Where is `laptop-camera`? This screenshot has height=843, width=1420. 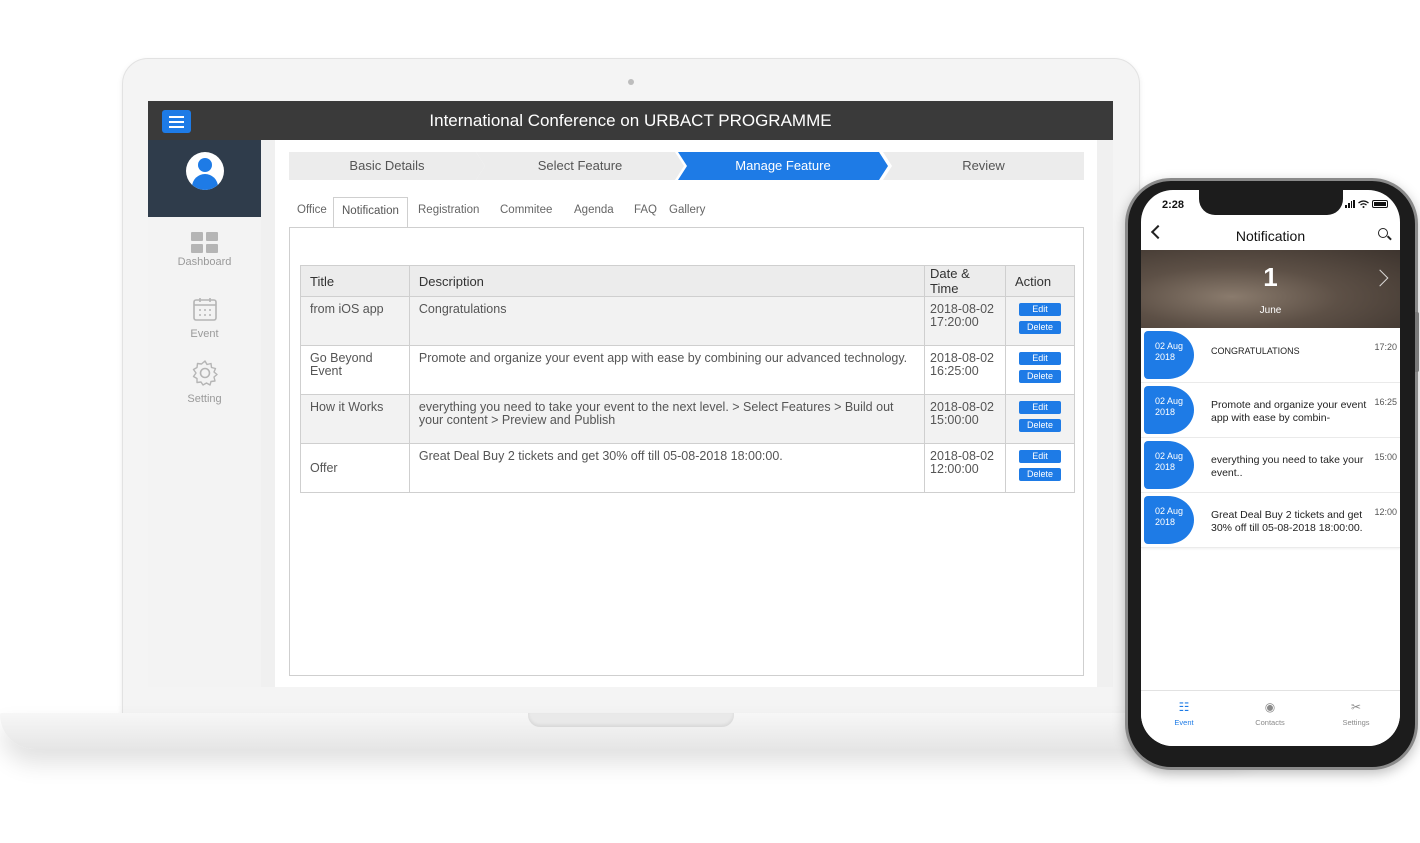
laptop-camera is located at coordinates (631, 82).